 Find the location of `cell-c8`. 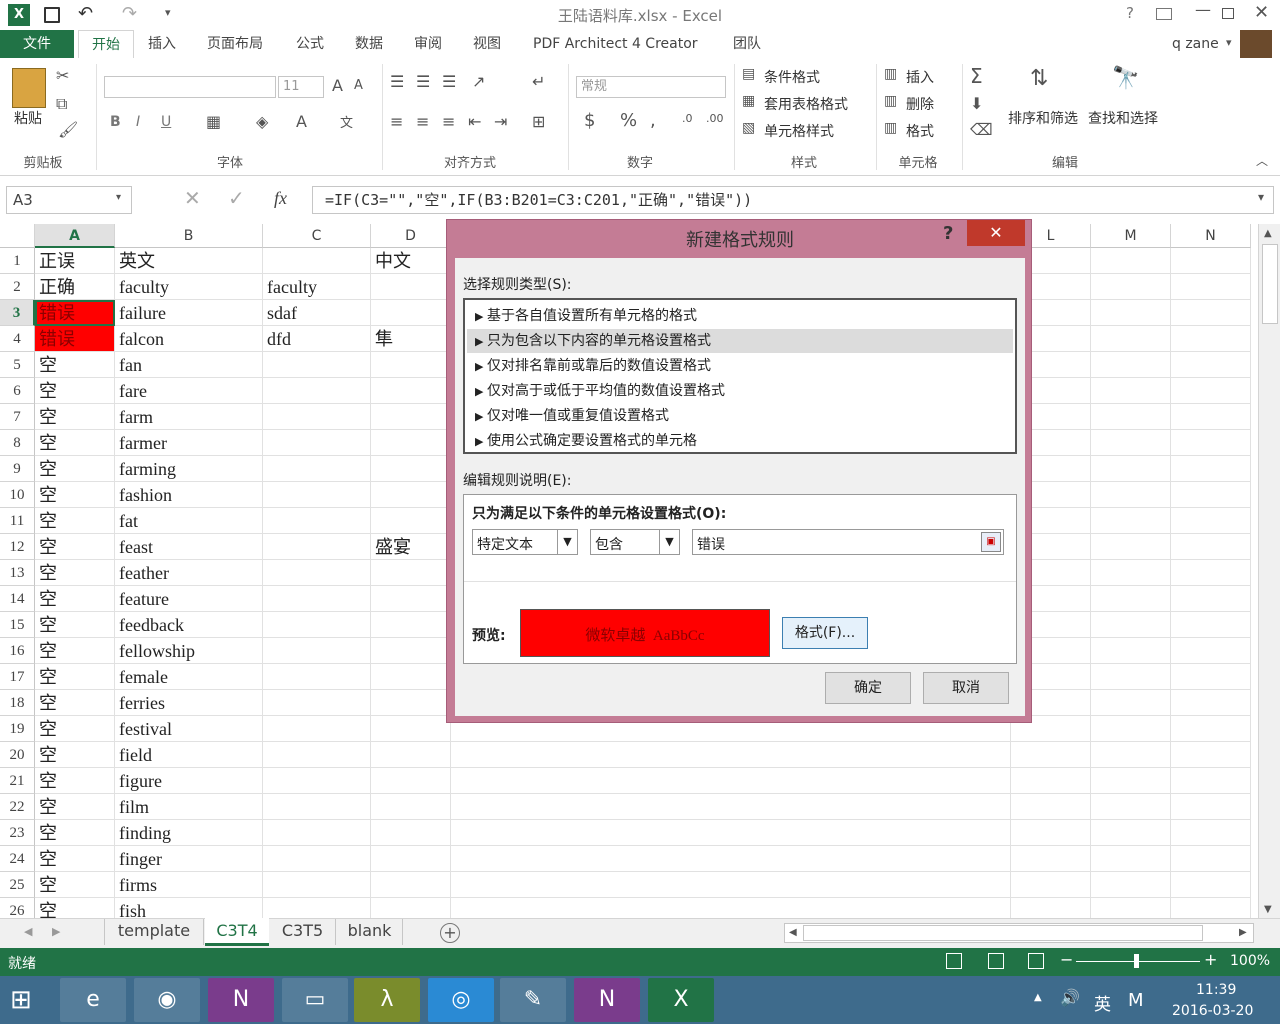

cell-c8 is located at coordinates (317, 443).